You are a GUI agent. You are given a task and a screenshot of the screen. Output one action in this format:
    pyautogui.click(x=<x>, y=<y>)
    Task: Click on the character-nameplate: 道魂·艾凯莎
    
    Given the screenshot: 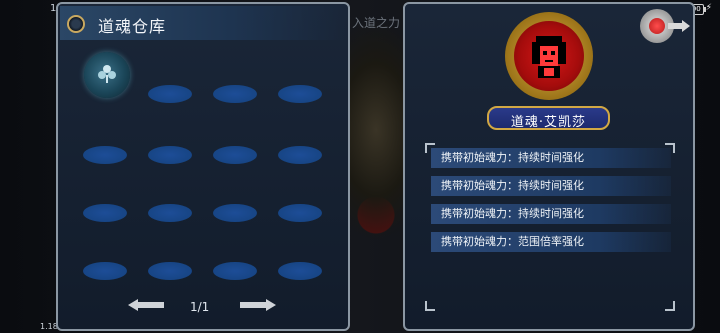 What is the action you would take?
    pyautogui.click(x=548, y=118)
    